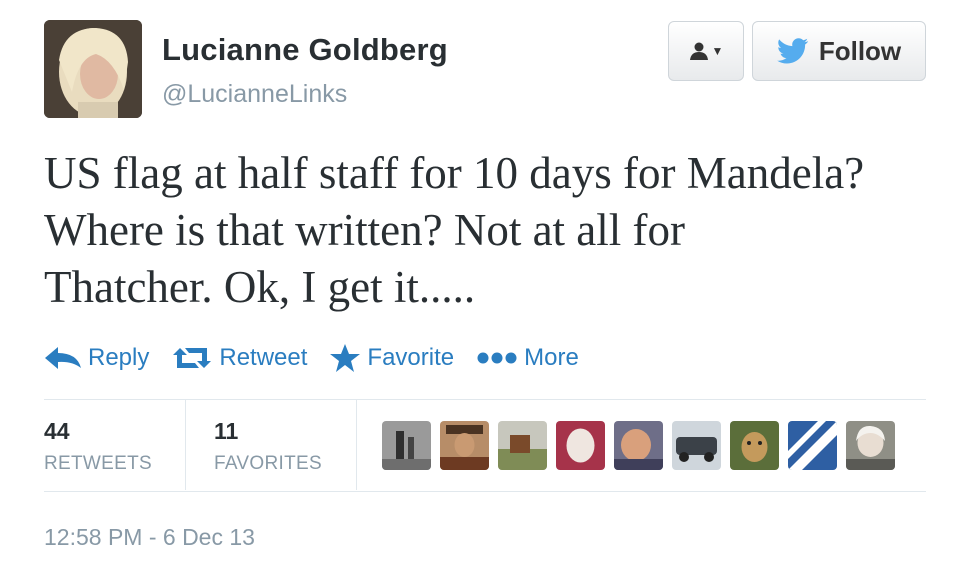 Image resolution: width=980 pixels, height=581 pixels. What do you see at coordinates (551, 357) in the screenshot?
I see `more-label: More` at bounding box center [551, 357].